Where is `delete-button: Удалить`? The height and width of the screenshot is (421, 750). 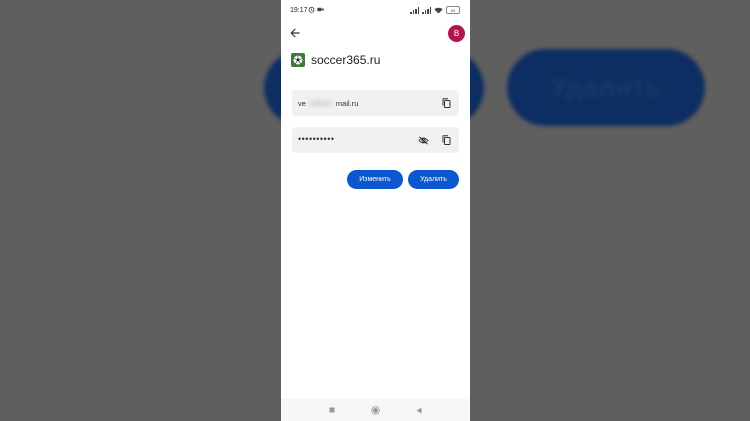 delete-button: Удалить is located at coordinates (433, 179).